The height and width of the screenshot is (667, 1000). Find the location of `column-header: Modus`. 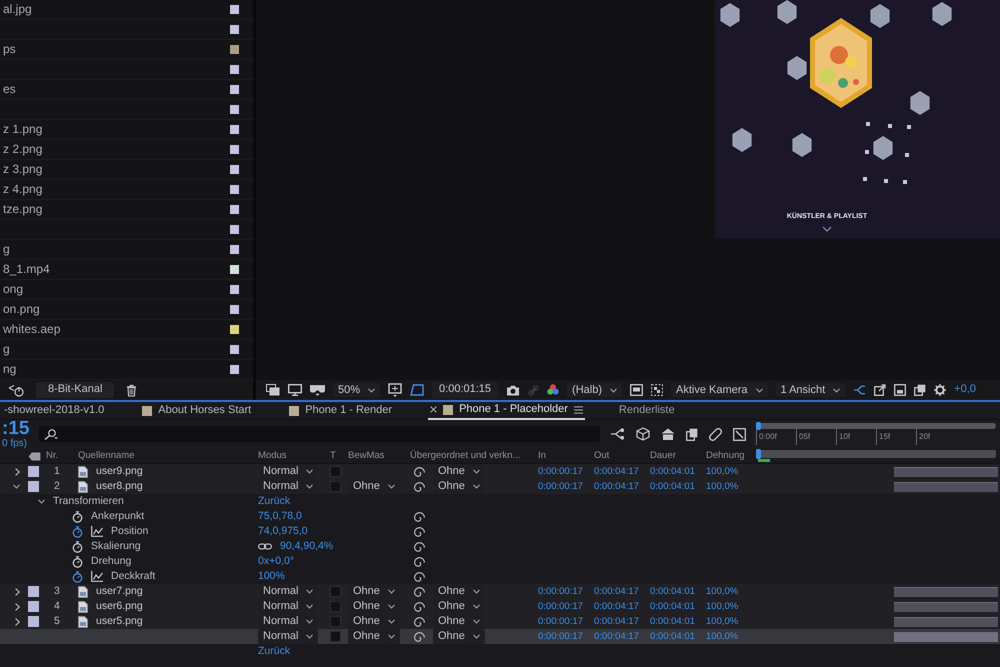

column-header: Modus is located at coordinates (272, 456).